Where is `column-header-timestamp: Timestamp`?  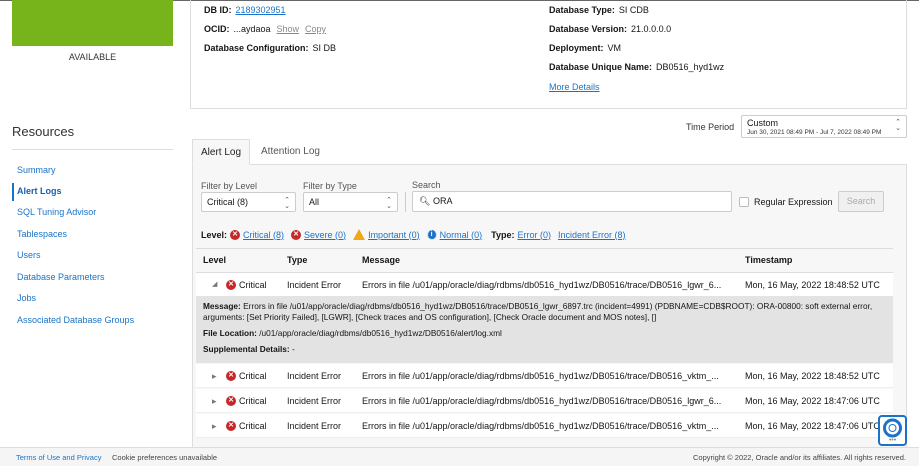
column-header-timestamp: Timestamp is located at coordinates (768, 260).